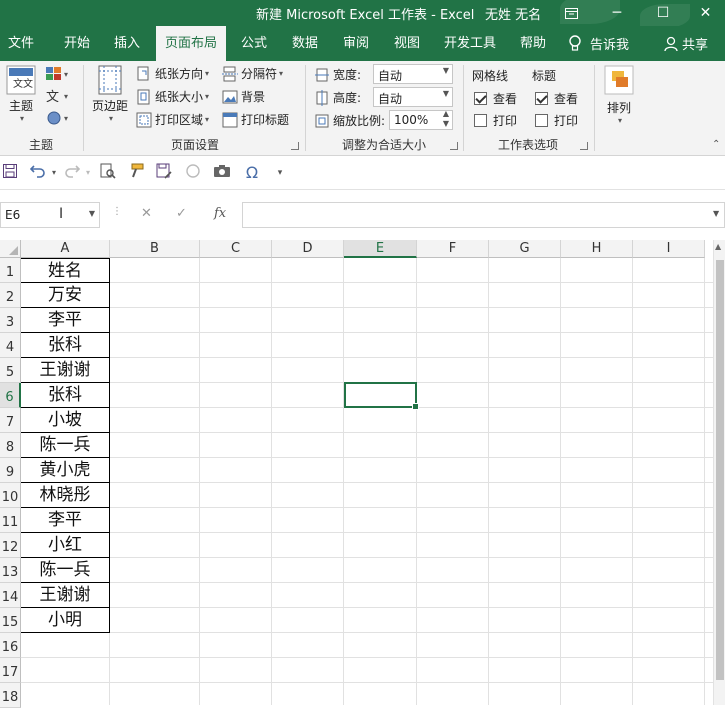 The width and height of the screenshot is (725, 708). What do you see at coordinates (617, 13) in the screenshot?
I see `minimize-button: ─` at bounding box center [617, 13].